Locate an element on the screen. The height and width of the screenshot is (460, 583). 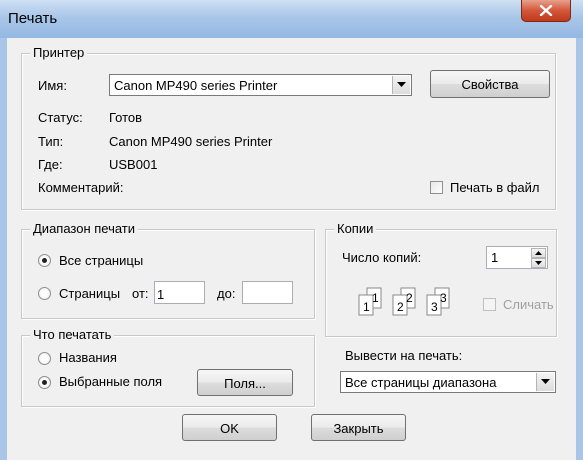
printer-name-value: Canon MP490 series Printer is located at coordinates (196, 85).